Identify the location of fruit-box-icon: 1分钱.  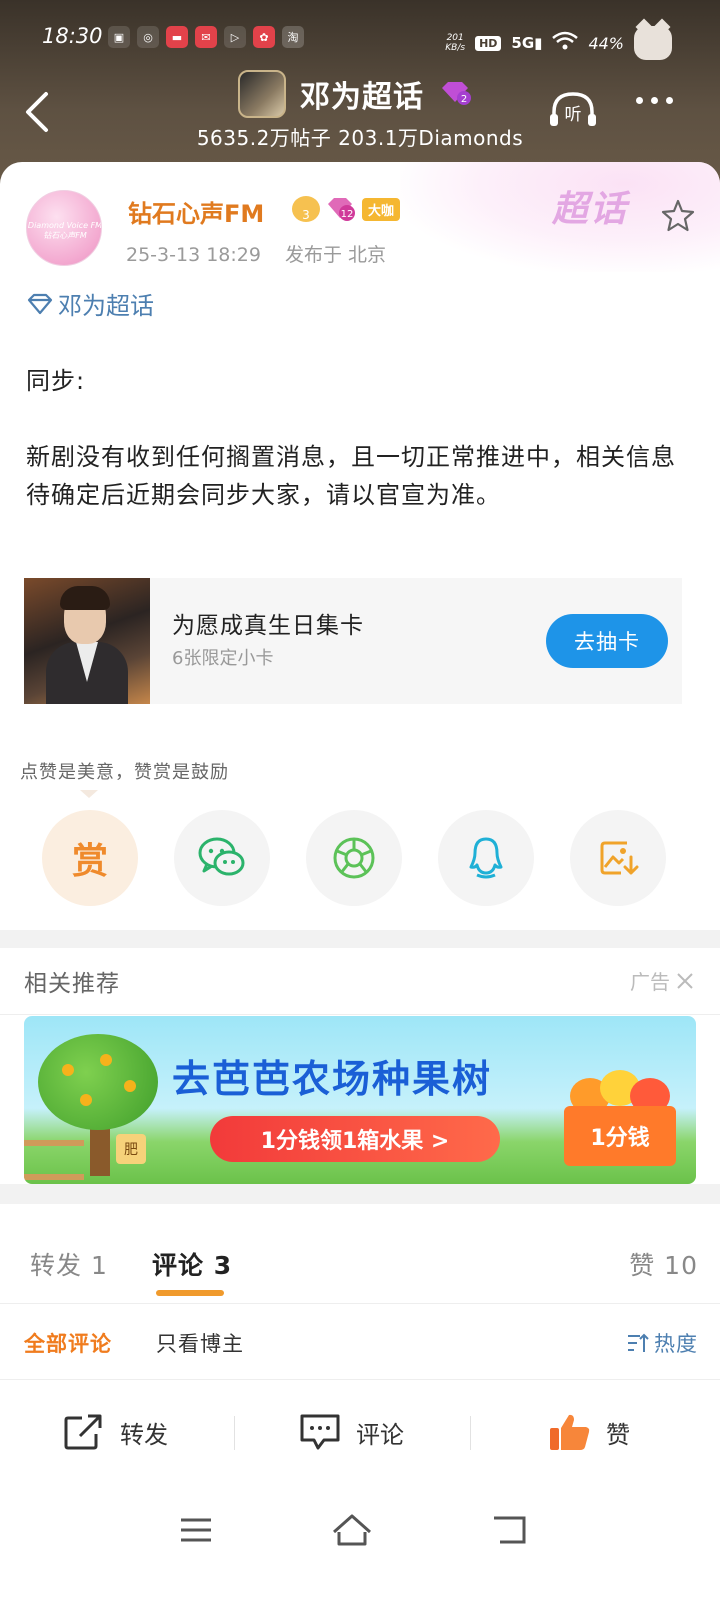
(620, 1118).